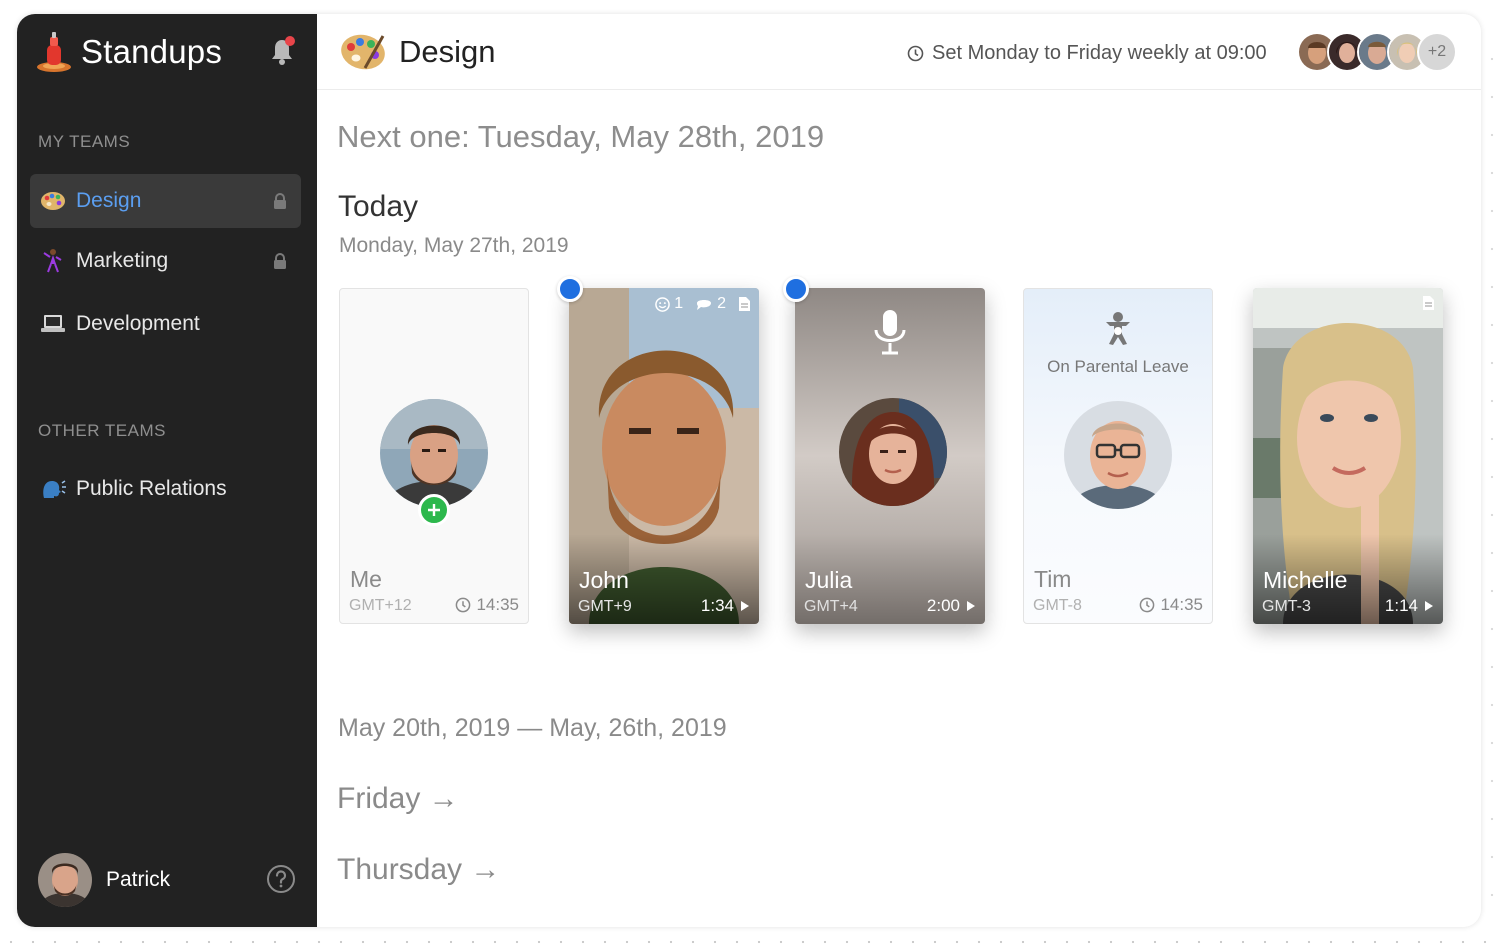 The height and width of the screenshot is (947, 1500). Describe the element at coordinates (122, 260) in the screenshot. I see `sidebar-item-label: Marketing` at that location.